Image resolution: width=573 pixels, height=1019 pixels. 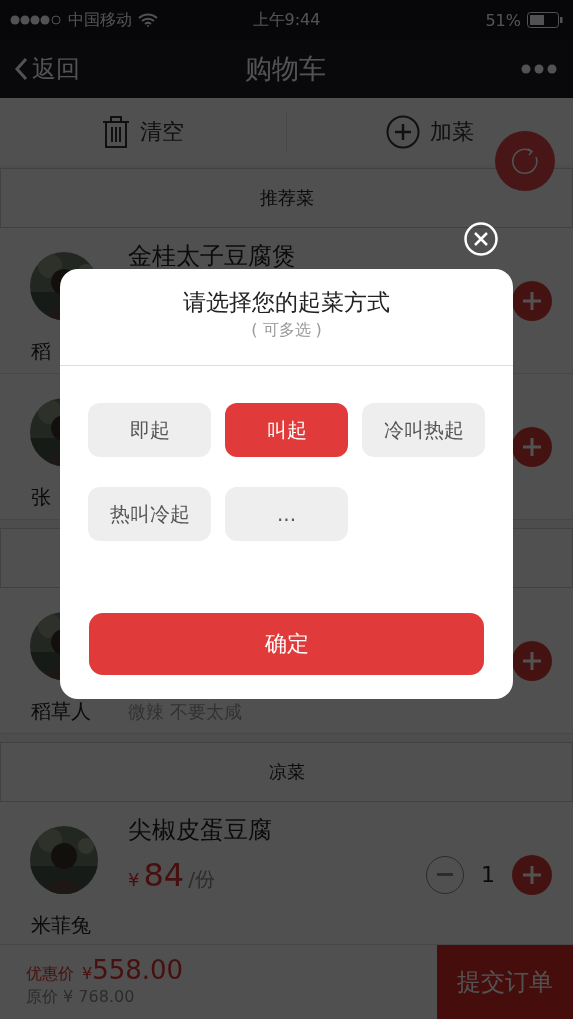 I want to click on dialog-subtitle: ( 可多选 ), so click(x=286, y=330).